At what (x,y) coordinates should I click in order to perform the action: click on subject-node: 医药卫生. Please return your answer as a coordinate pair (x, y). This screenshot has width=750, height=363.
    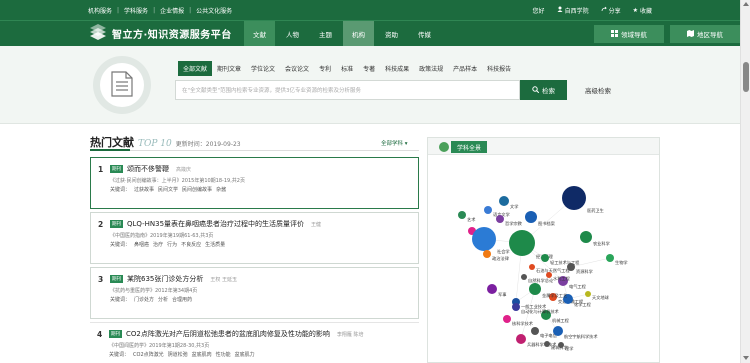
    Looking at the image, I should click on (583, 200).